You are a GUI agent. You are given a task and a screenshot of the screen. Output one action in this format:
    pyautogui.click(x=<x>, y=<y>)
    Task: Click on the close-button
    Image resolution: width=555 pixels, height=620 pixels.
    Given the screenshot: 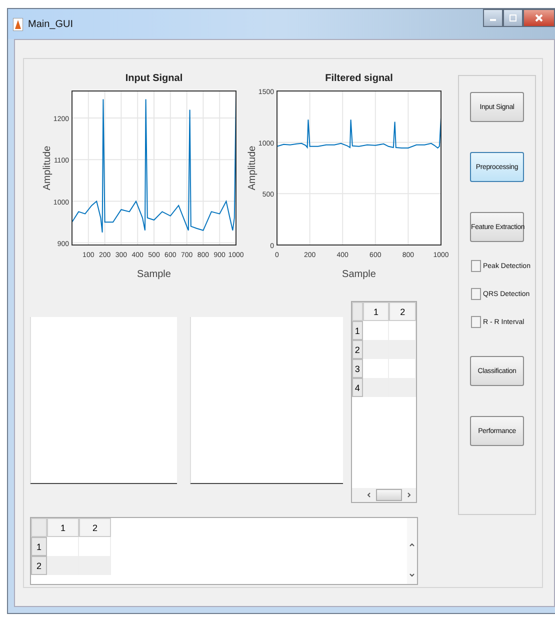 What is the action you would take?
    pyautogui.click(x=539, y=18)
    